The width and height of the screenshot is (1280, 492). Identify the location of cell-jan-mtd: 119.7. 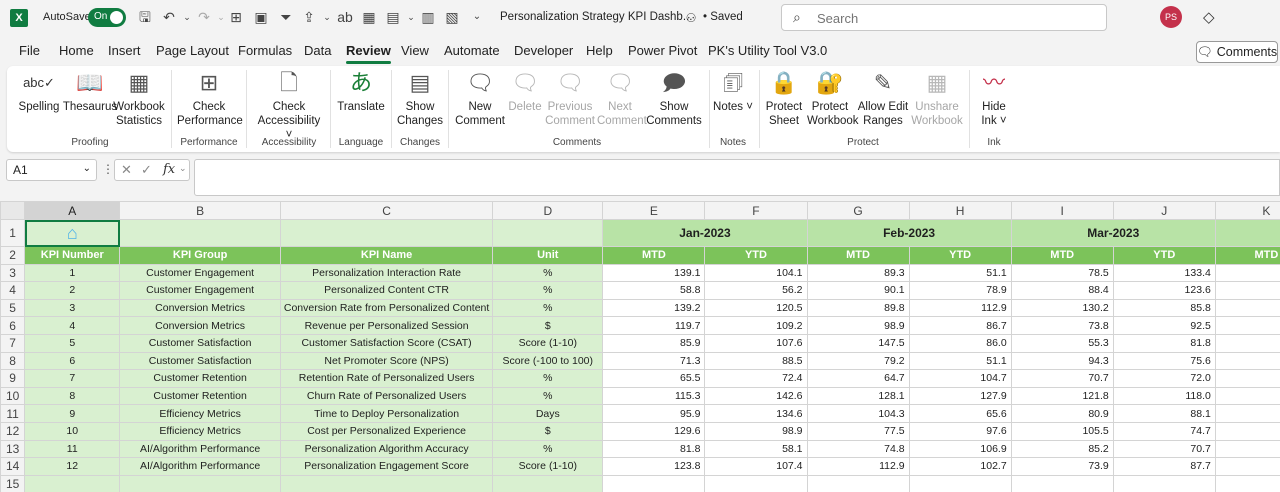
(654, 325).